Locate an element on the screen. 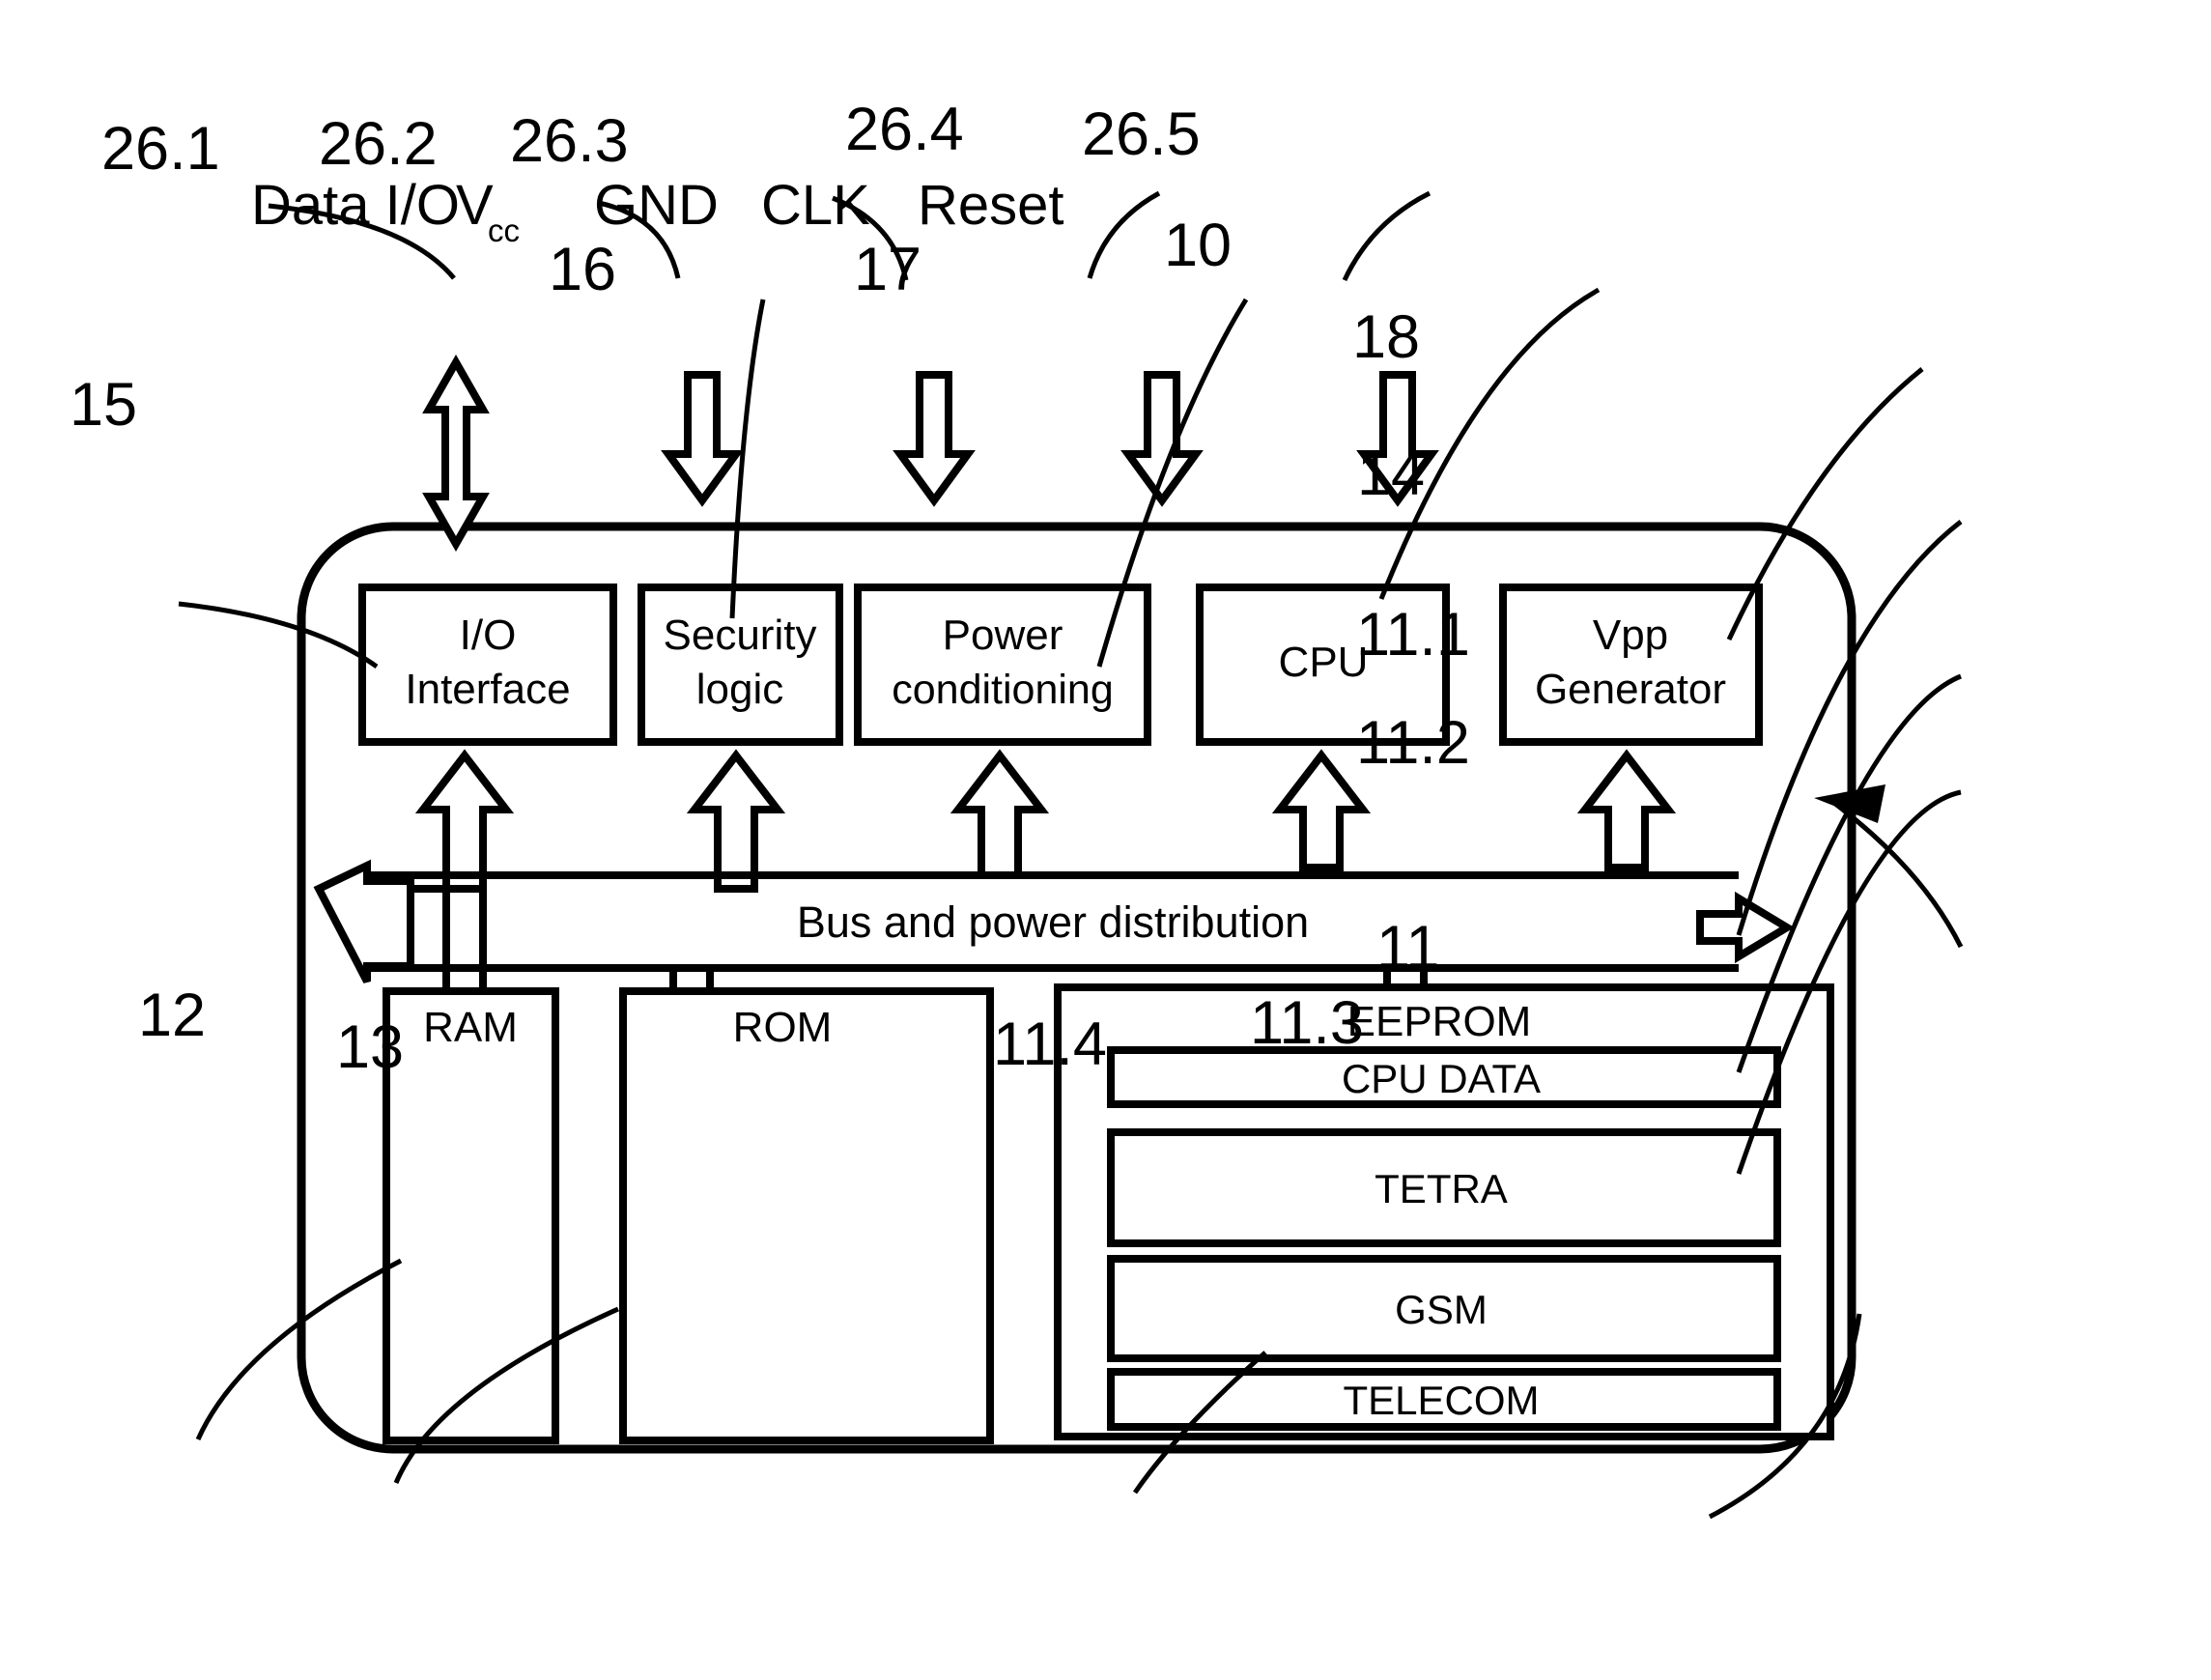 Image resolution: width=2211 pixels, height=1680 pixels. block-rom is located at coordinates (807, 1216).